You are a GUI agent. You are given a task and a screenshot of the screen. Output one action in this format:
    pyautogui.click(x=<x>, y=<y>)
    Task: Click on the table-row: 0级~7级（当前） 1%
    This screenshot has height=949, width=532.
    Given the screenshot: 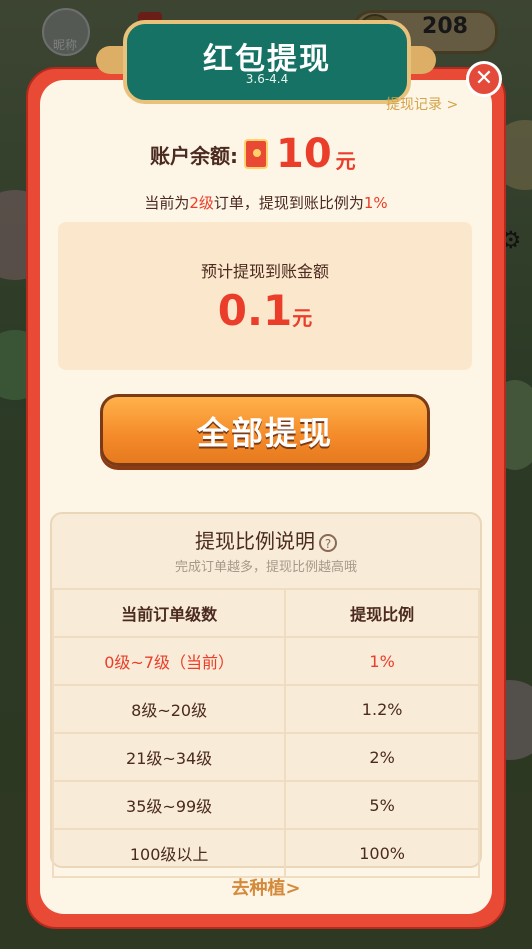 What is the action you would take?
    pyautogui.click(x=265, y=661)
    